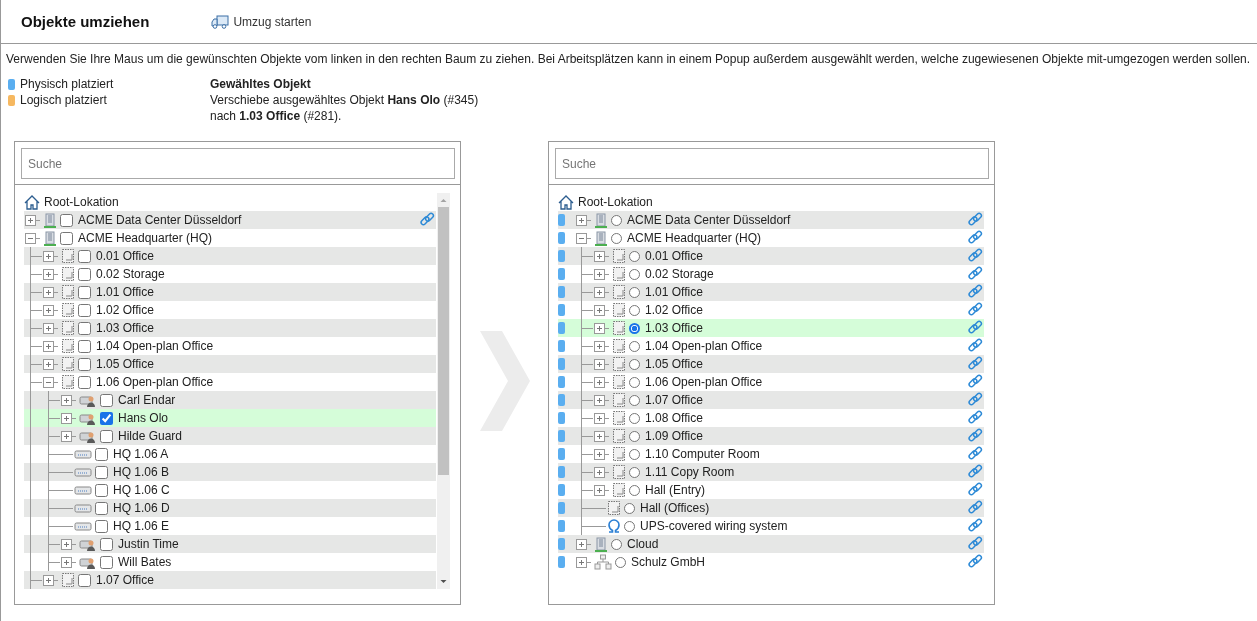 The width and height of the screenshot is (1257, 621). I want to click on tree-row: Hilde Guard, so click(230, 436).